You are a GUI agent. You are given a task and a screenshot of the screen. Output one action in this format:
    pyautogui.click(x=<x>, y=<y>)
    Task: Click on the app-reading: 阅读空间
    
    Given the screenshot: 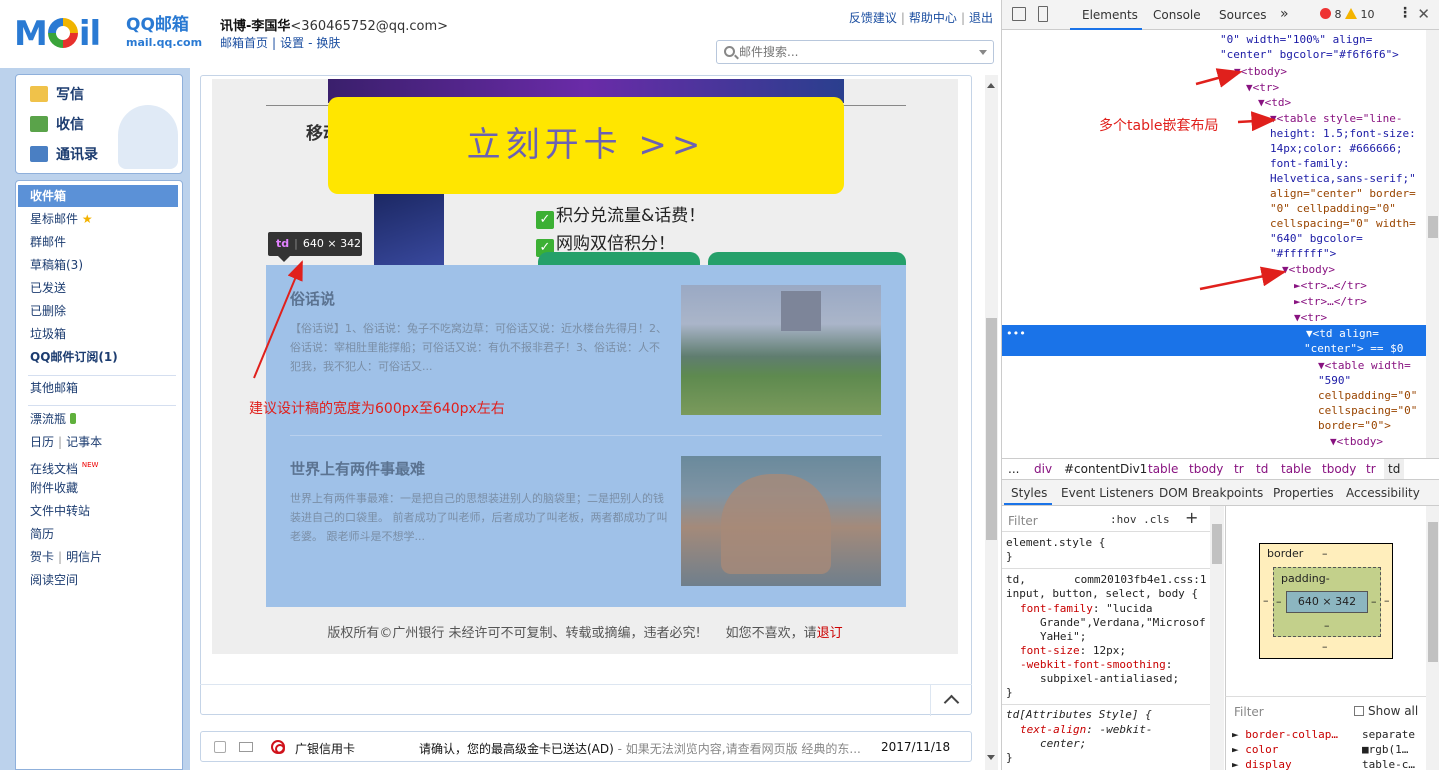 What is the action you would take?
    pyautogui.click(x=54, y=580)
    